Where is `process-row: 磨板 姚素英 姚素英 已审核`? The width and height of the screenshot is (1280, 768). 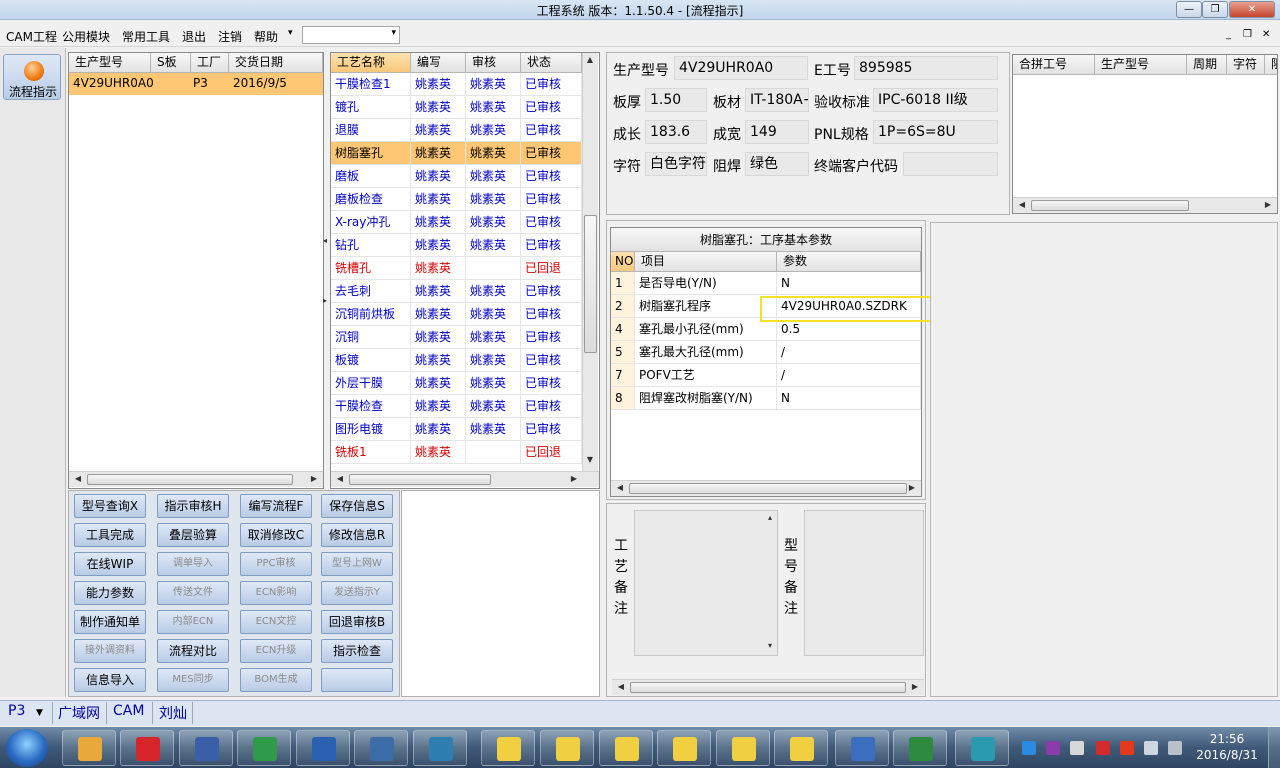 process-row: 磨板 姚素英 姚素英 已审核 is located at coordinates (456, 176).